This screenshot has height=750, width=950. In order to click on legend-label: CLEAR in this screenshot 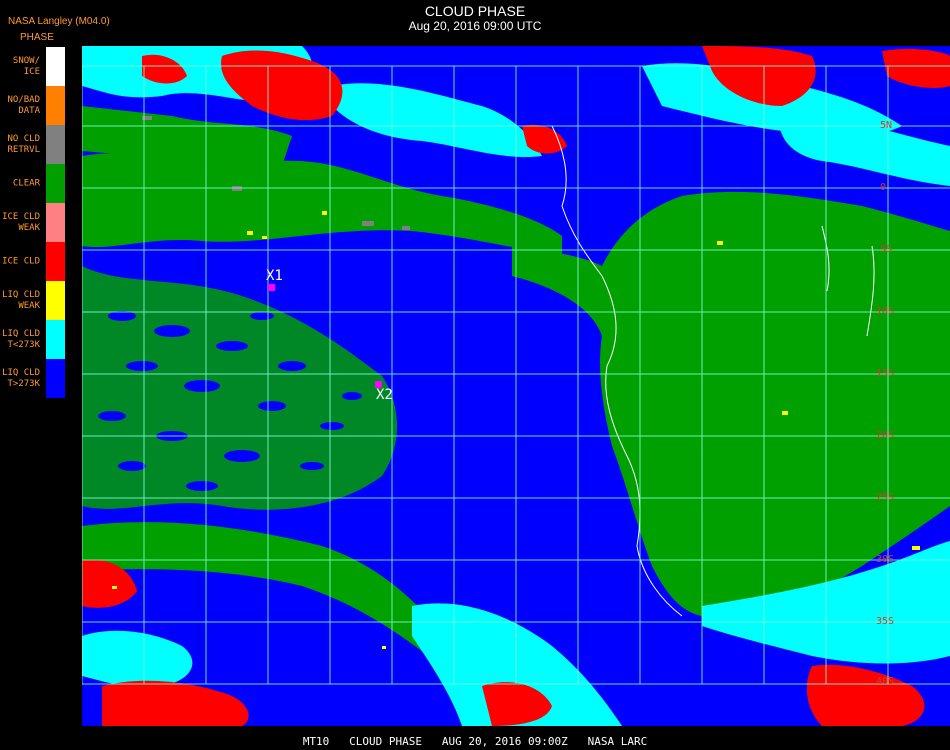, I will do `click(26, 183)`.